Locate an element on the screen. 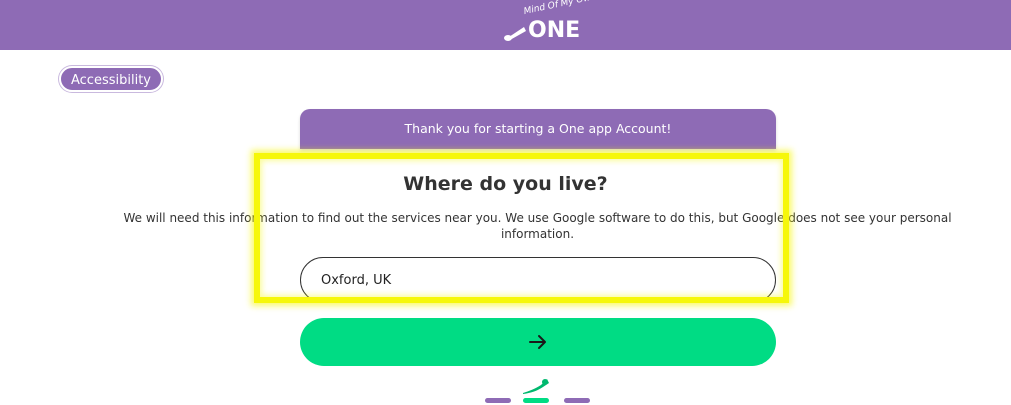 The height and width of the screenshot is (405, 1011). progress-indicator is located at coordinates (540, 390).